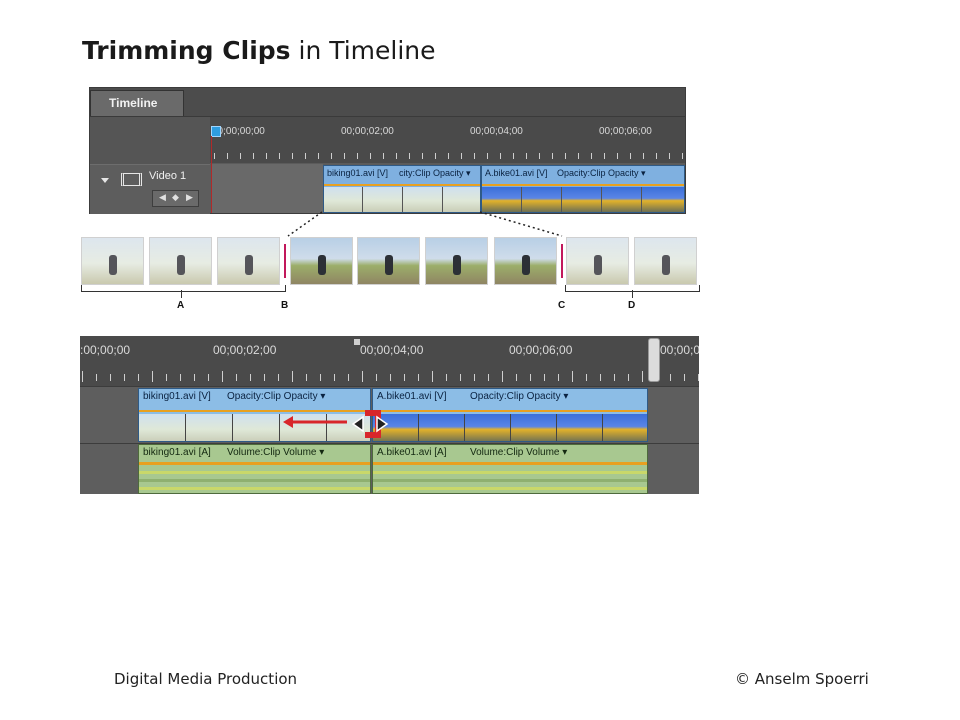 This screenshot has height=720, width=960. Describe the element at coordinates (510, 415) in the screenshot. I see `zoomed-clip-abike01-video: A.bike01.avi [V] Opacity:Clip Opacity ▾` at that location.